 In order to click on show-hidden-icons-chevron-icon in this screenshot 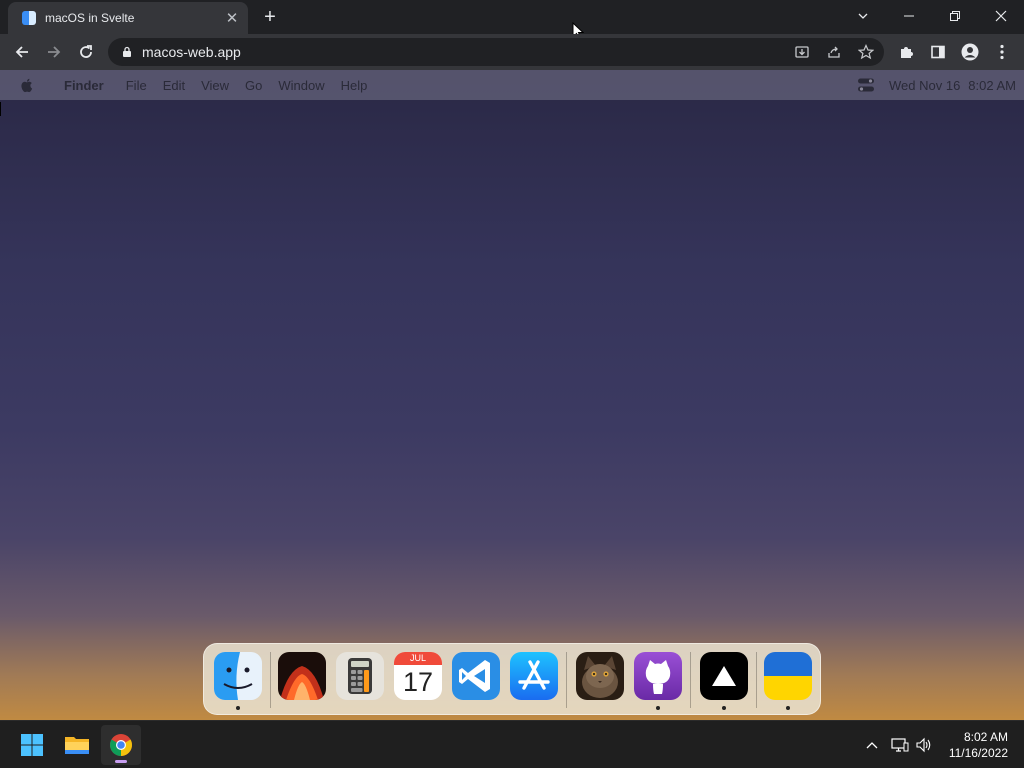, I will do `click(872, 745)`.